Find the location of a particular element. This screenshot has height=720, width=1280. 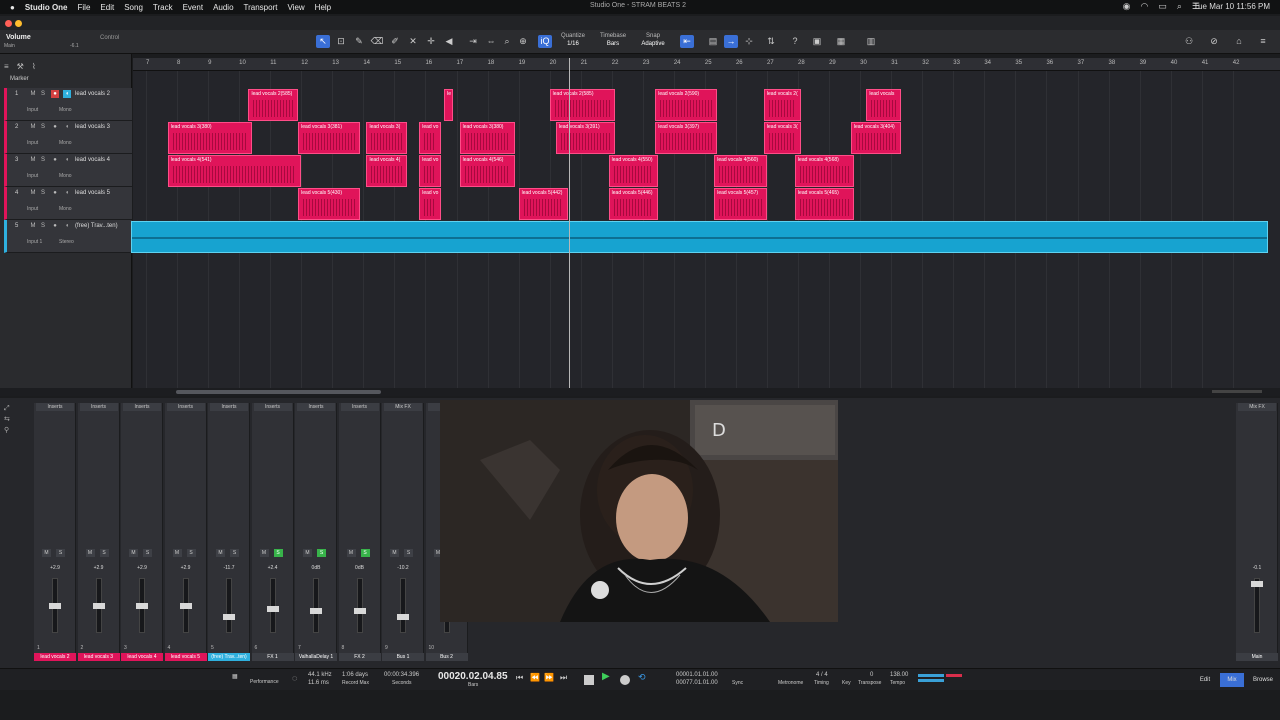

strip-name: lead vocals 4 is located at coordinates (142, 657).